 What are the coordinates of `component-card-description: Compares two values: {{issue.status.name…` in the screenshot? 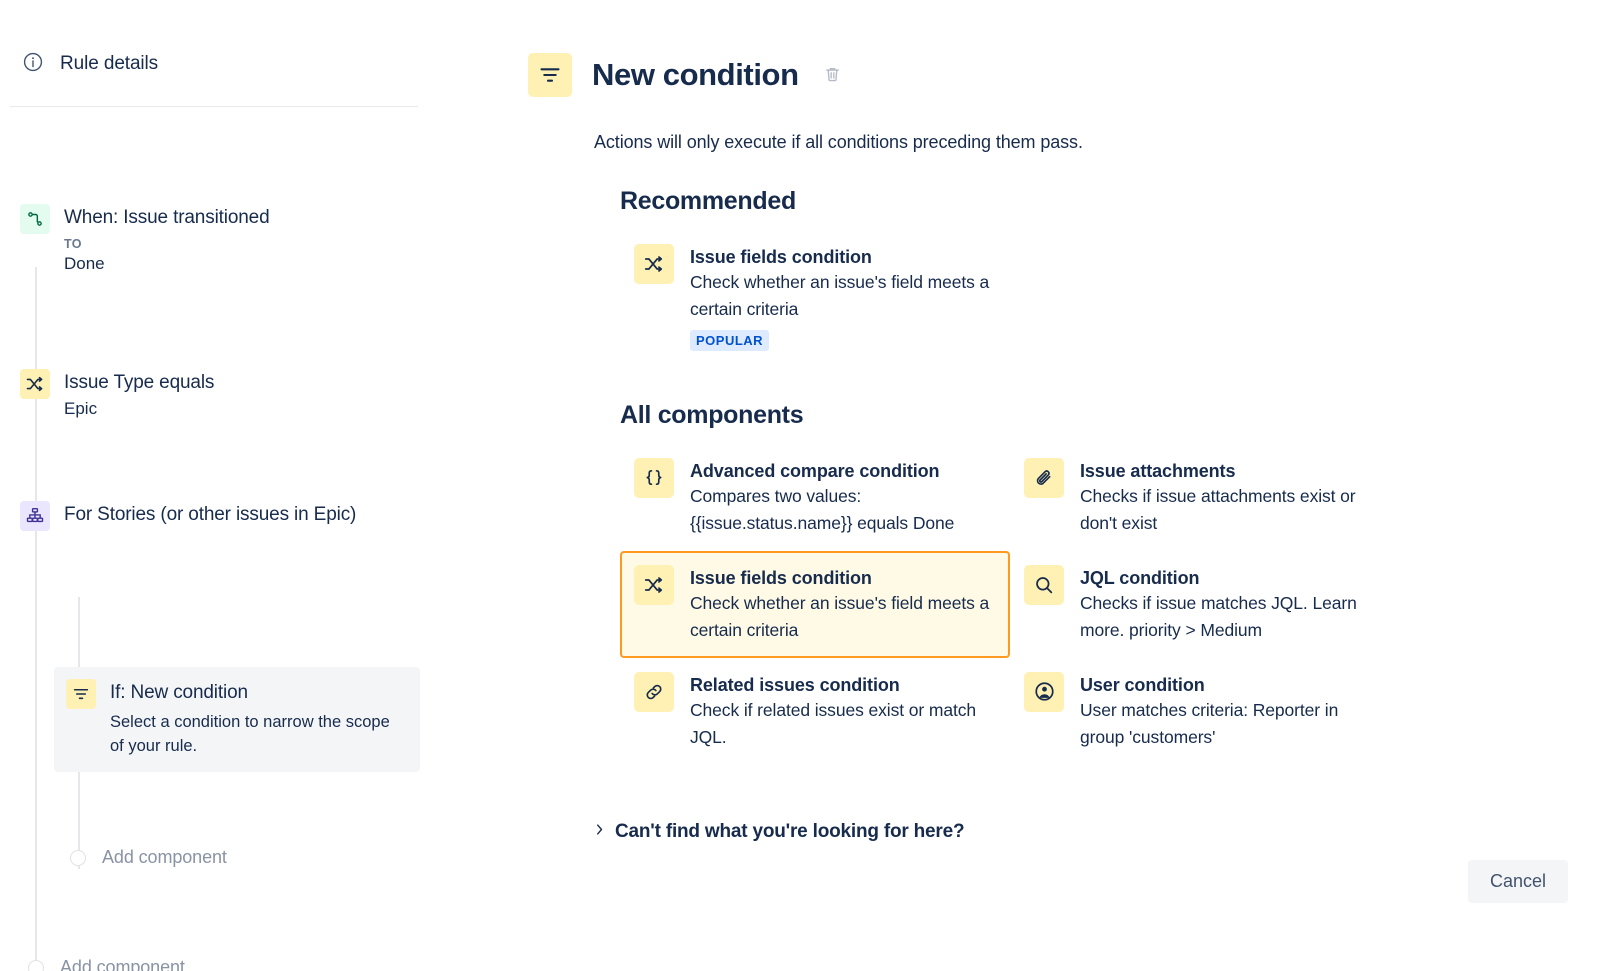 It's located at (822, 509).